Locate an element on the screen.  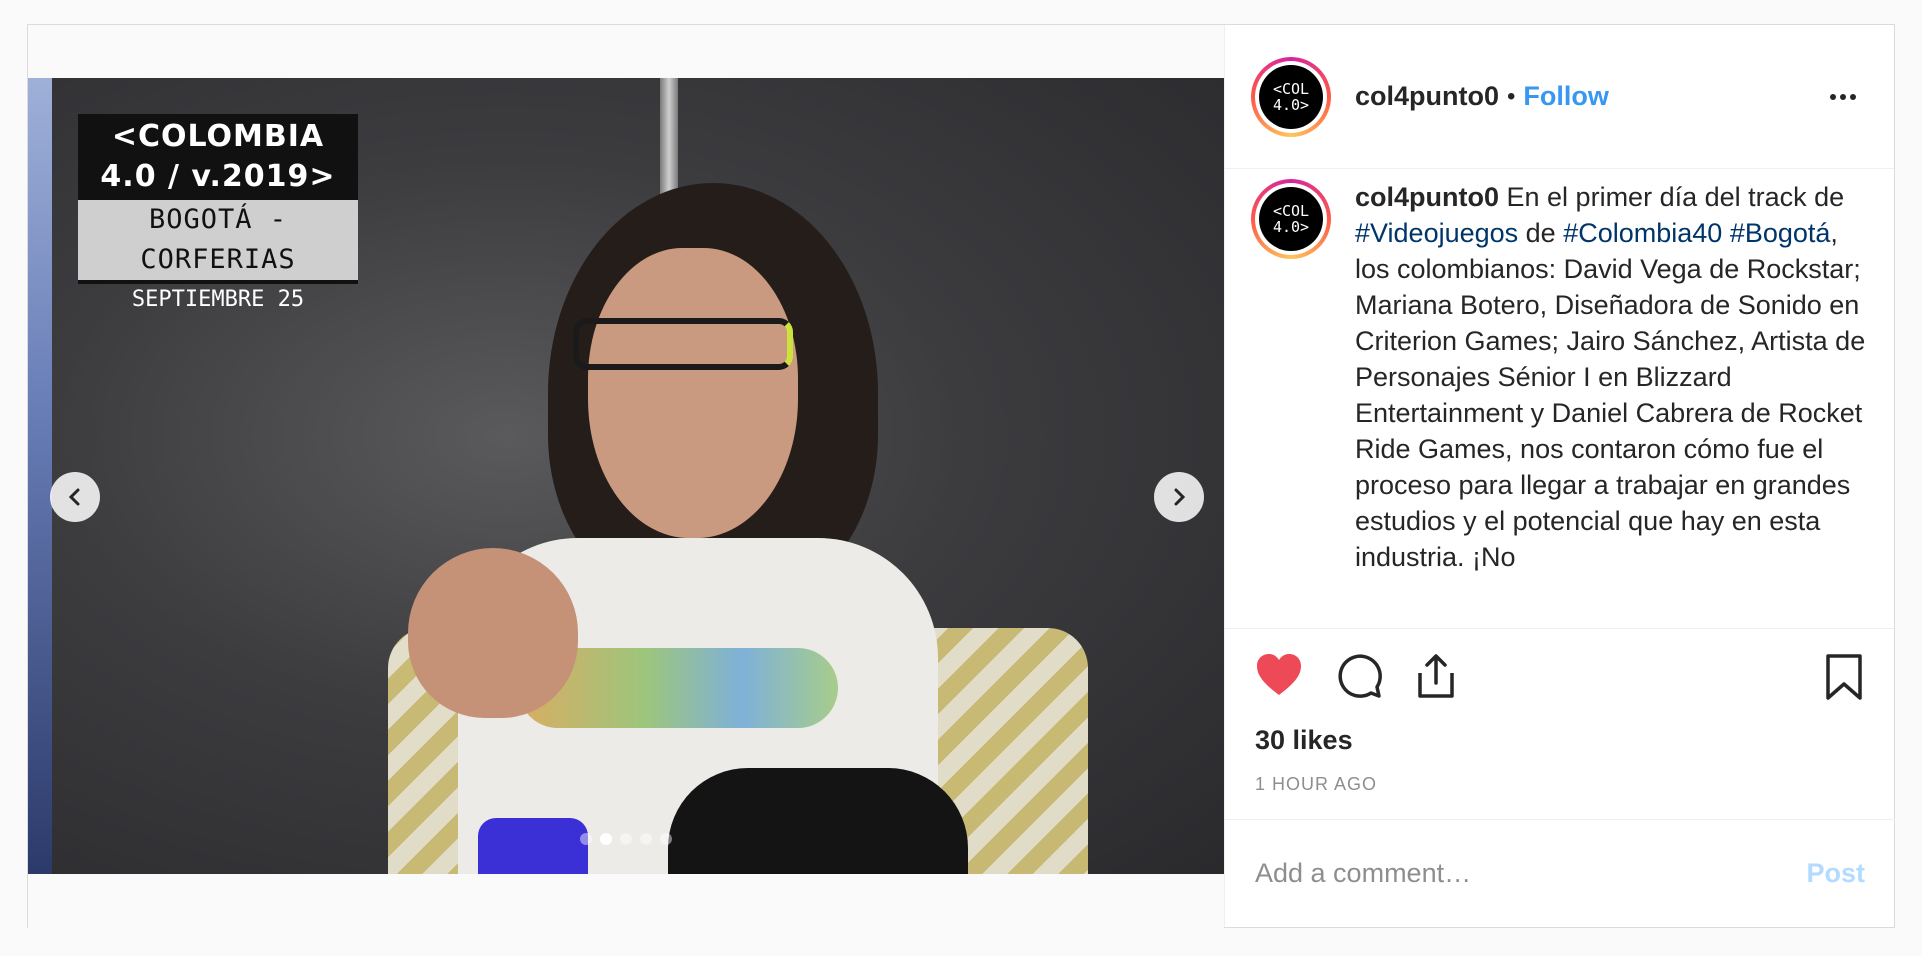
bookmark-icon is located at coordinates (1844, 677).